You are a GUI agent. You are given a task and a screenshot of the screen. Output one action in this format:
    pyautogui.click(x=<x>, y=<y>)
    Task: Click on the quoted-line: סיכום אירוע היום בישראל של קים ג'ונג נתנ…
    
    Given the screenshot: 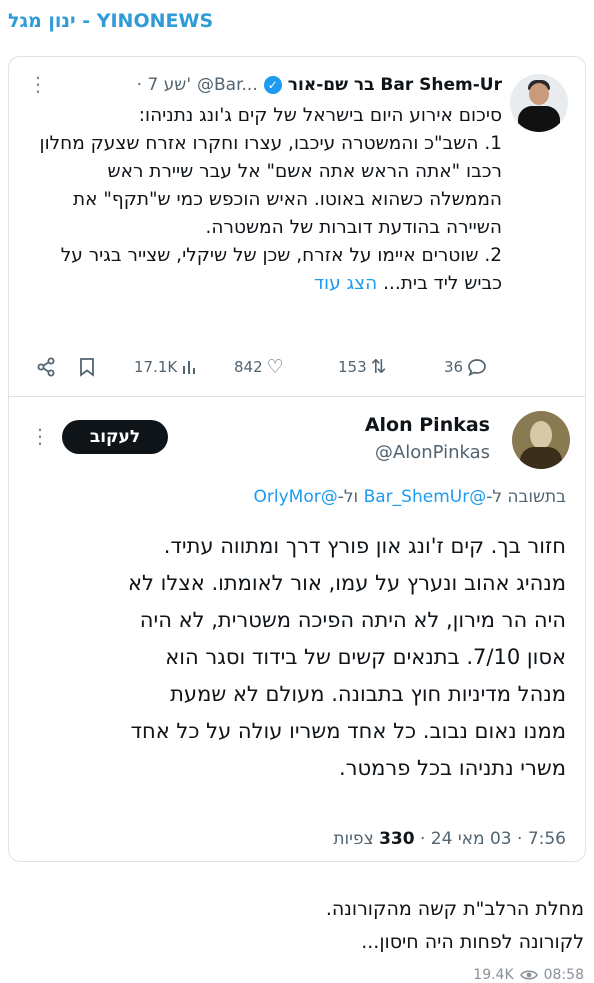 What is the action you would take?
    pyautogui.click(x=320, y=115)
    